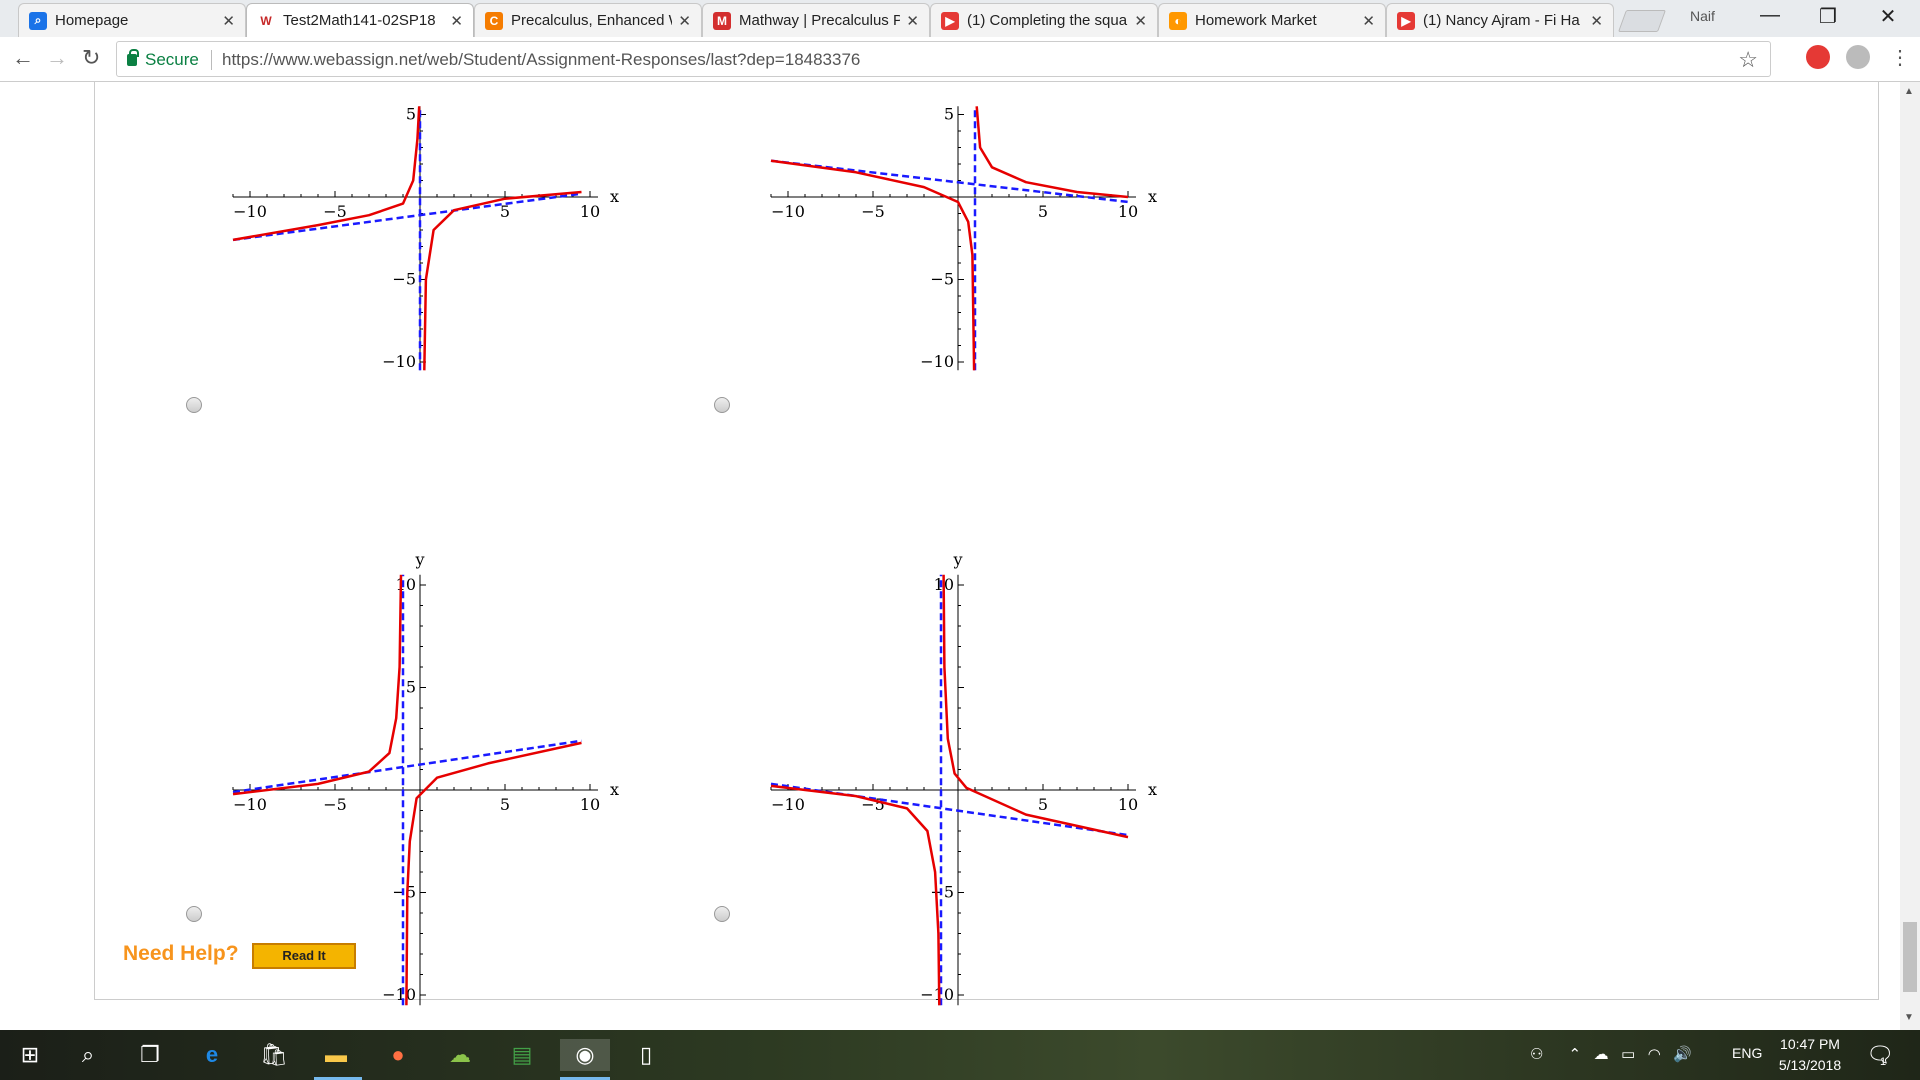  What do you see at coordinates (172, 59) in the screenshot?
I see `secure-label: Secure` at bounding box center [172, 59].